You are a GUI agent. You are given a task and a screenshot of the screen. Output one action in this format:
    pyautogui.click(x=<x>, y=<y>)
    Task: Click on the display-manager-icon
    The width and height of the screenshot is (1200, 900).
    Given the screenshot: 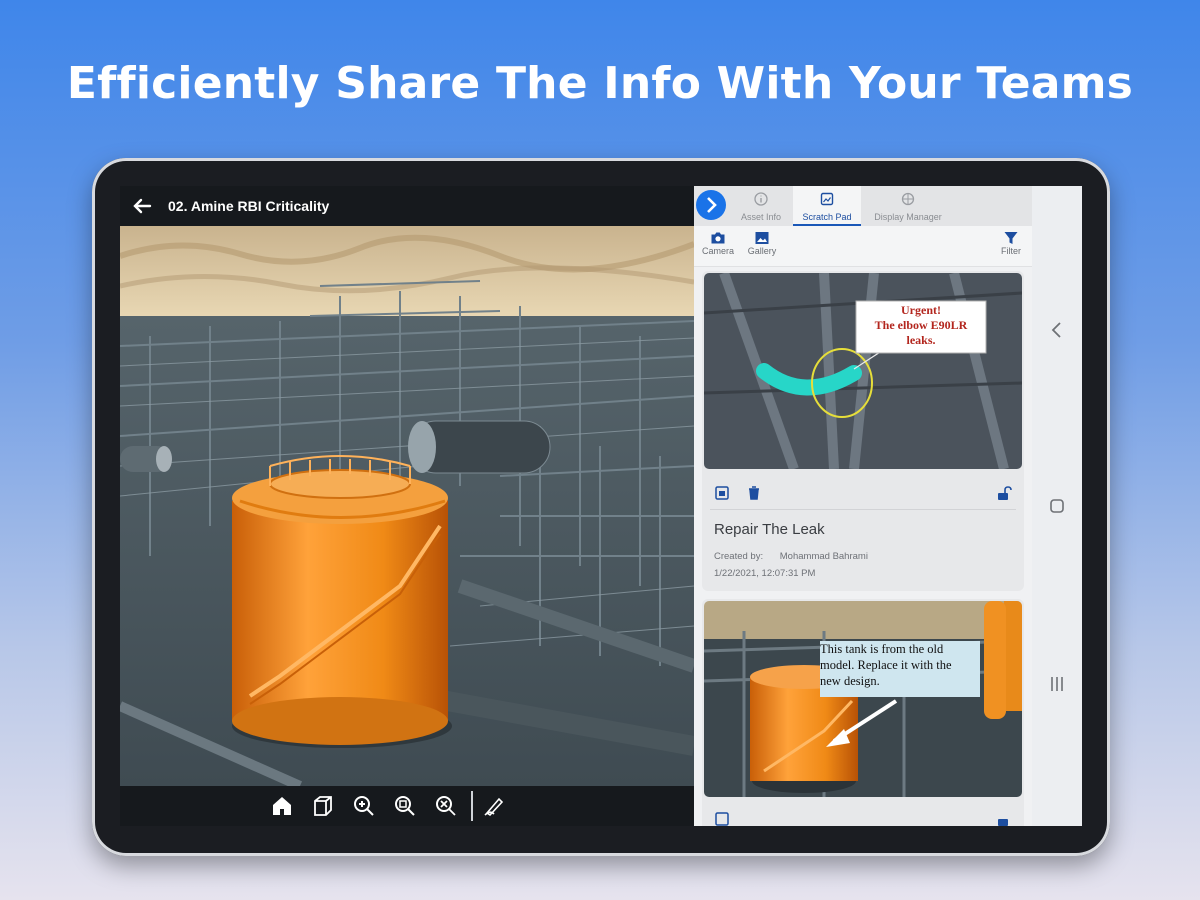 What is the action you would take?
    pyautogui.click(x=908, y=199)
    